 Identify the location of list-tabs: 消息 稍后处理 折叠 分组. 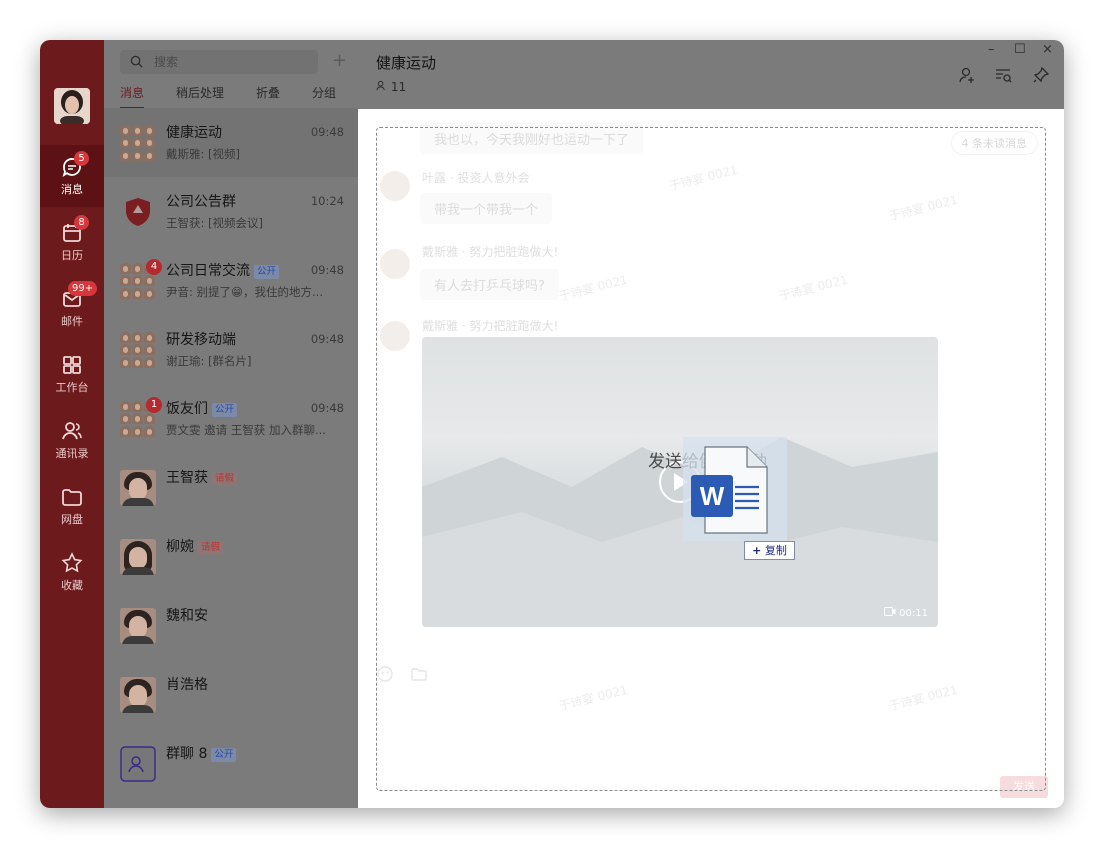
(231, 97).